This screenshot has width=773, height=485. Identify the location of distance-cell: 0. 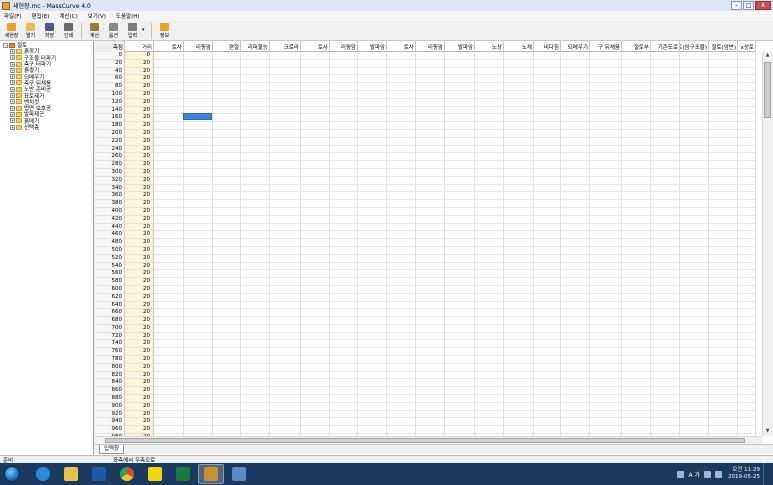
(139, 56).